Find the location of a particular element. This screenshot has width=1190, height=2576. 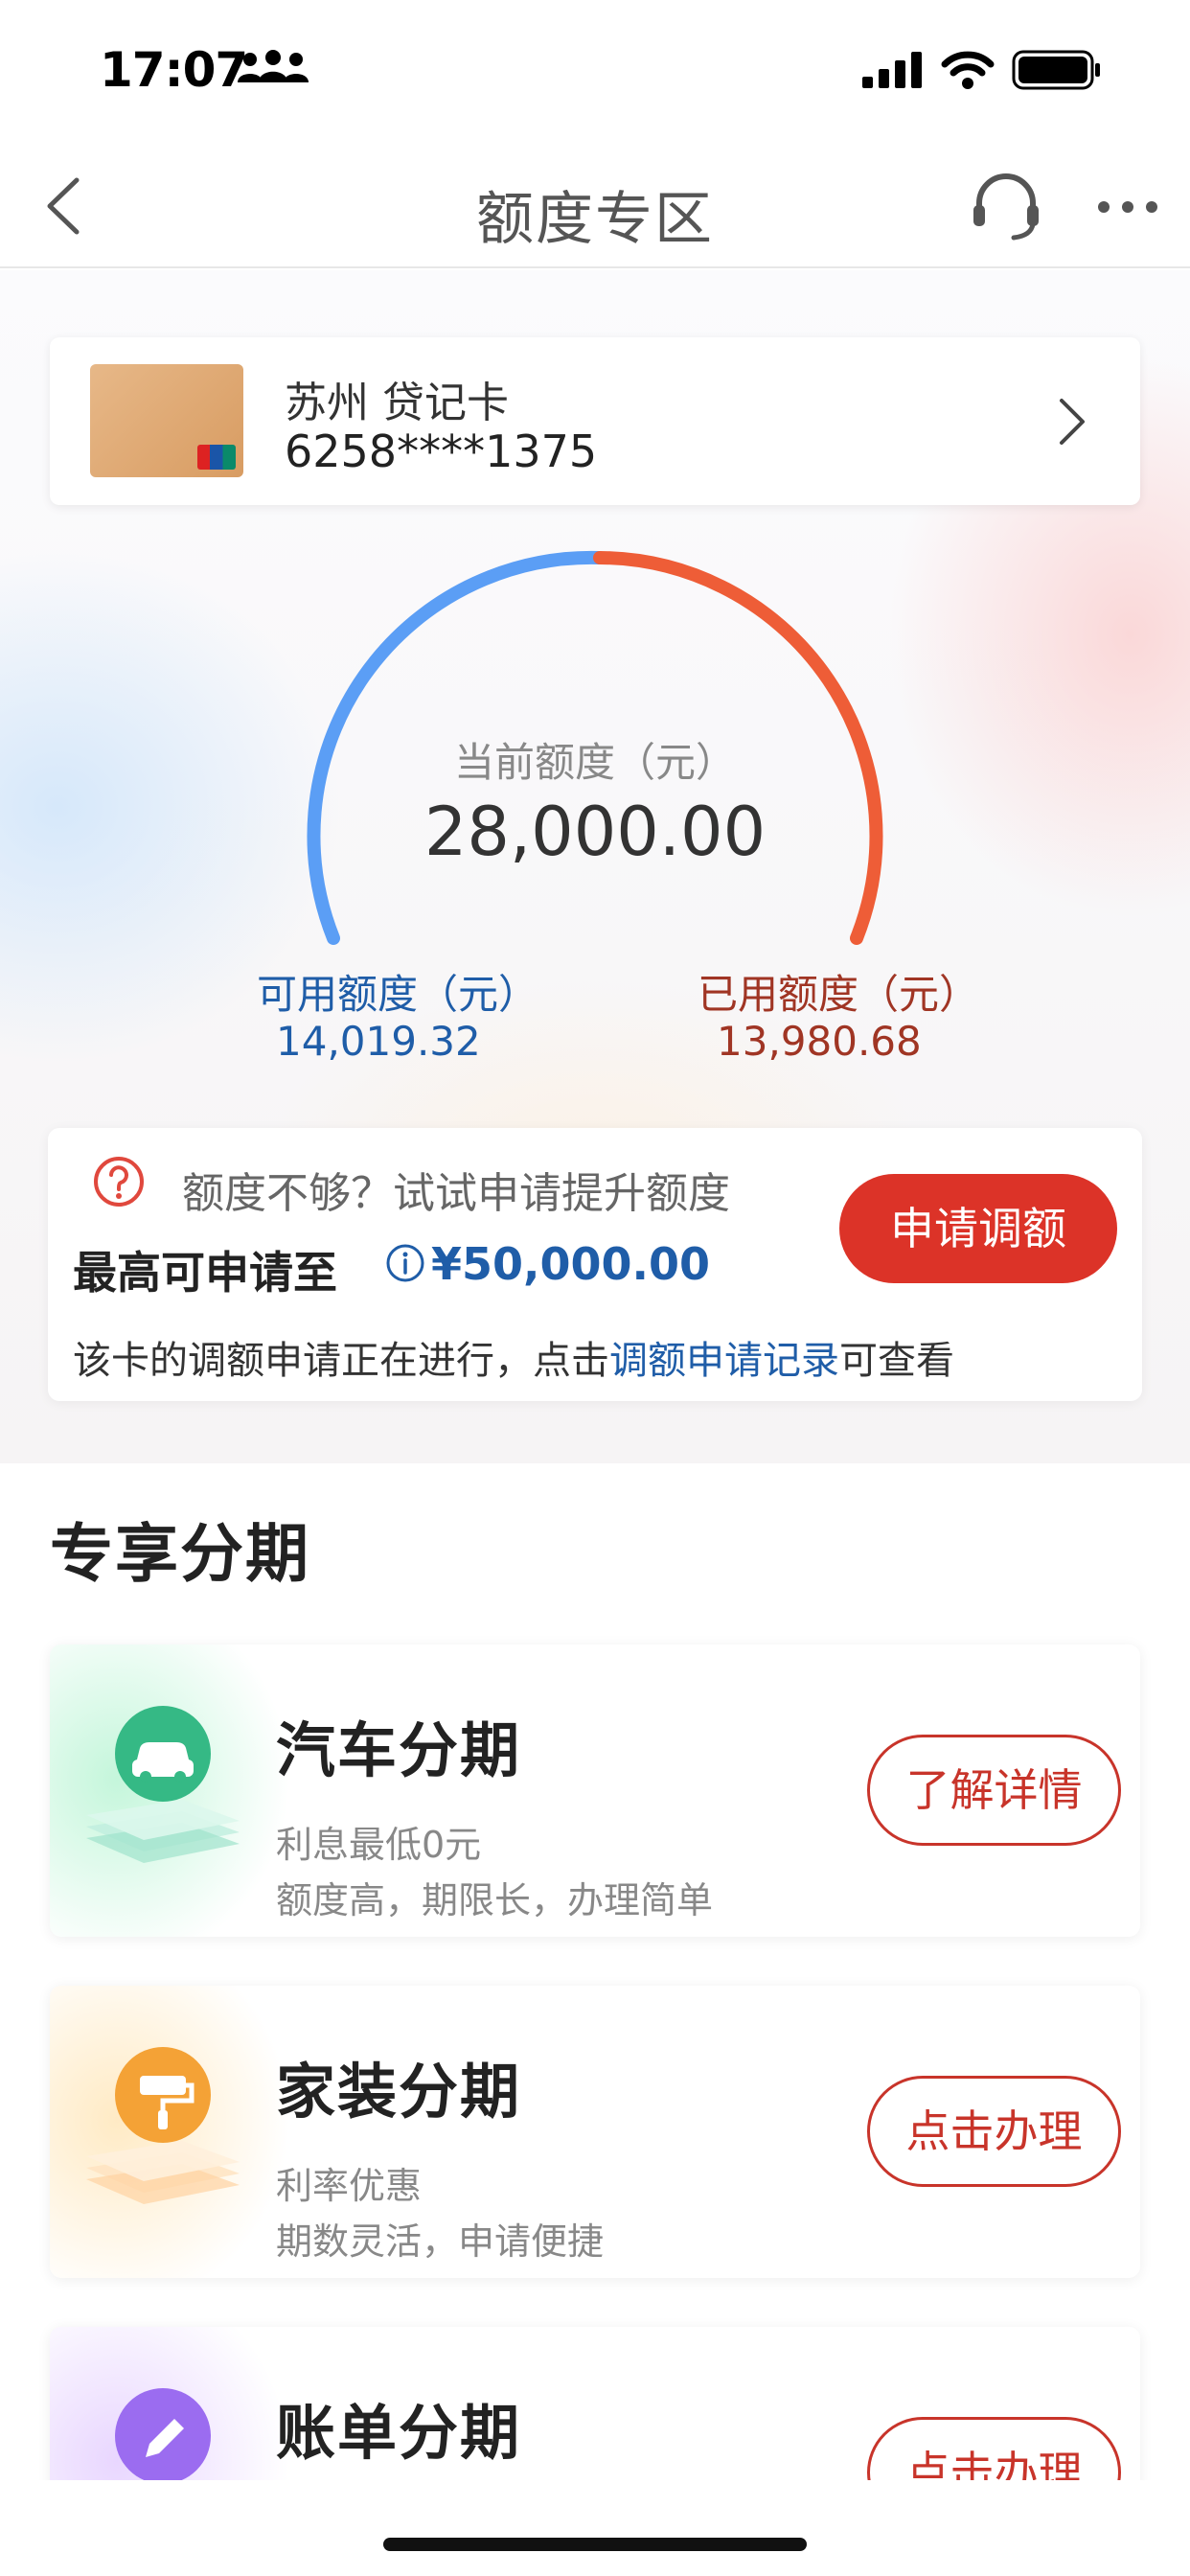

more-options-icon is located at coordinates (1128, 207).